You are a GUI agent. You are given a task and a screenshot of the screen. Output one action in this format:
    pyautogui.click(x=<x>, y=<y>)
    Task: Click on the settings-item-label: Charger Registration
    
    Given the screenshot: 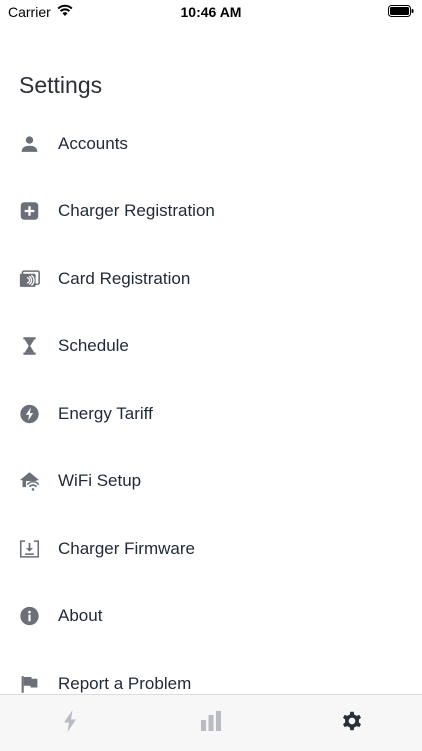 What is the action you would take?
    pyautogui.click(x=136, y=211)
    